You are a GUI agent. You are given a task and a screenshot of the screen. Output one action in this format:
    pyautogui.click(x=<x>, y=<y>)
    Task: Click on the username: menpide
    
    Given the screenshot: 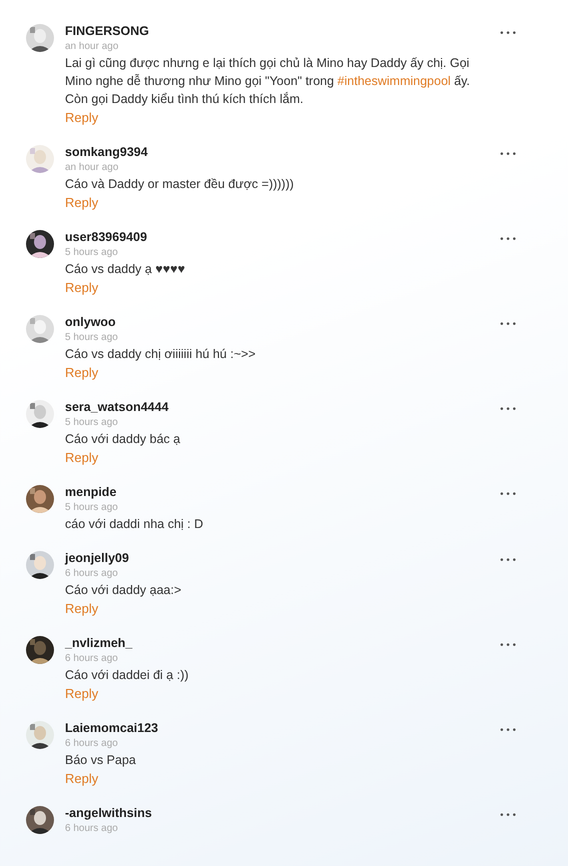 What is the action you would take?
    pyautogui.click(x=276, y=492)
    